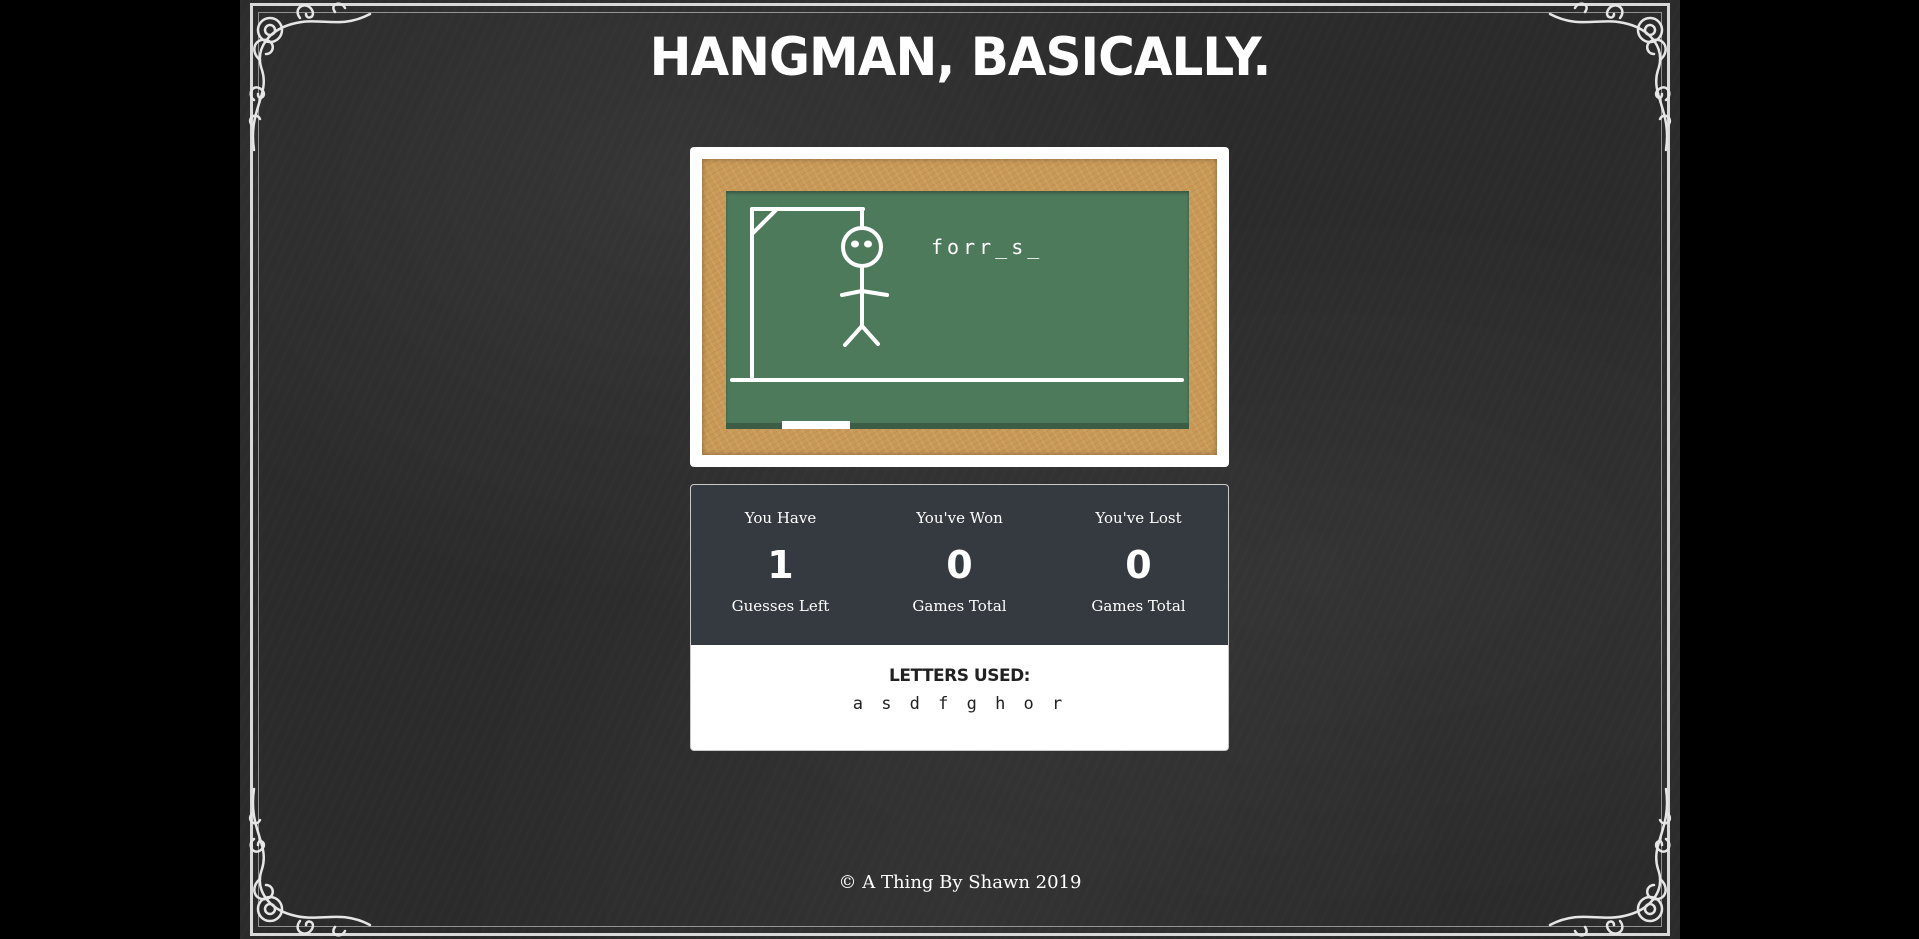  What do you see at coordinates (959, 518) in the screenshot?
I see `stat-label-top: You've Won` at bounding box center [959, 518].